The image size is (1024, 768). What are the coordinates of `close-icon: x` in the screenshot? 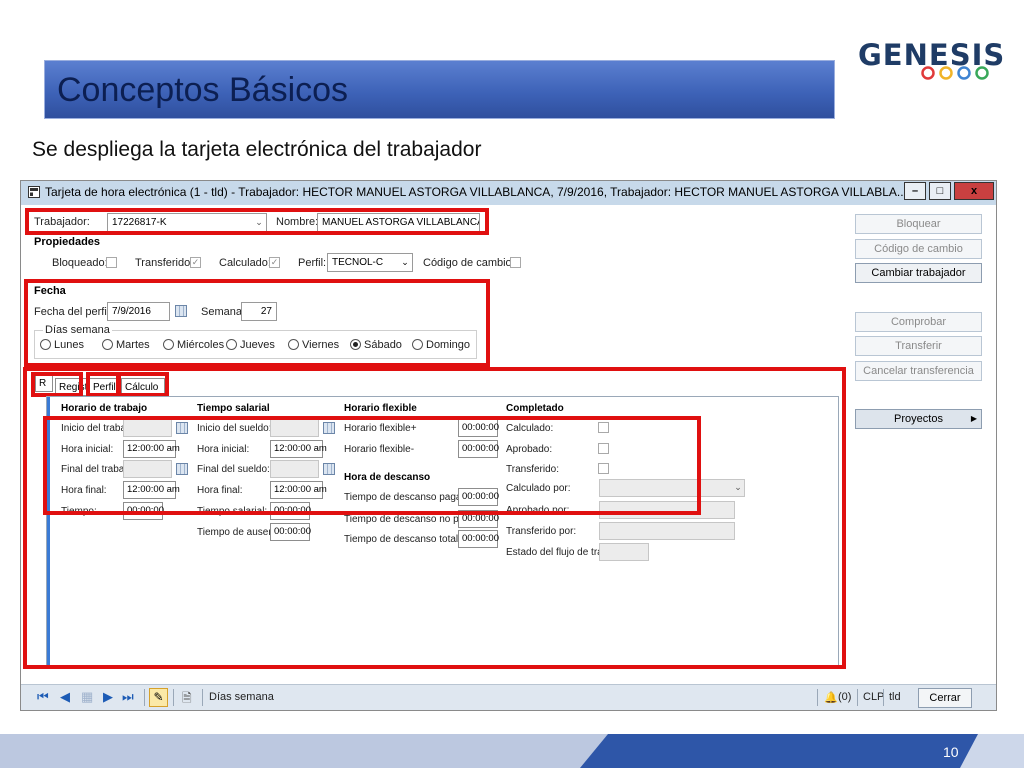 It's located at (974, 191).